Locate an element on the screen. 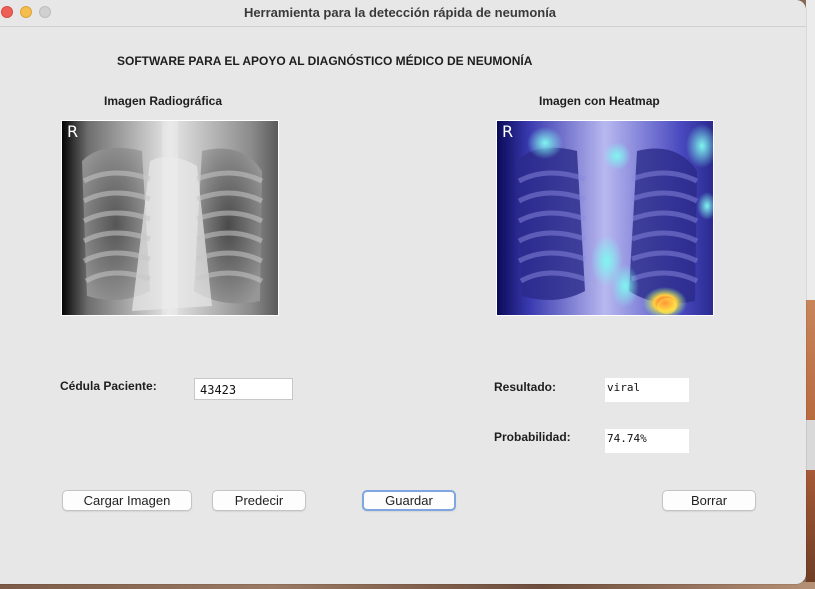 This screenshot has height=589, width=815. resultado-label: Resultado: is located at coordinates (525, 387).